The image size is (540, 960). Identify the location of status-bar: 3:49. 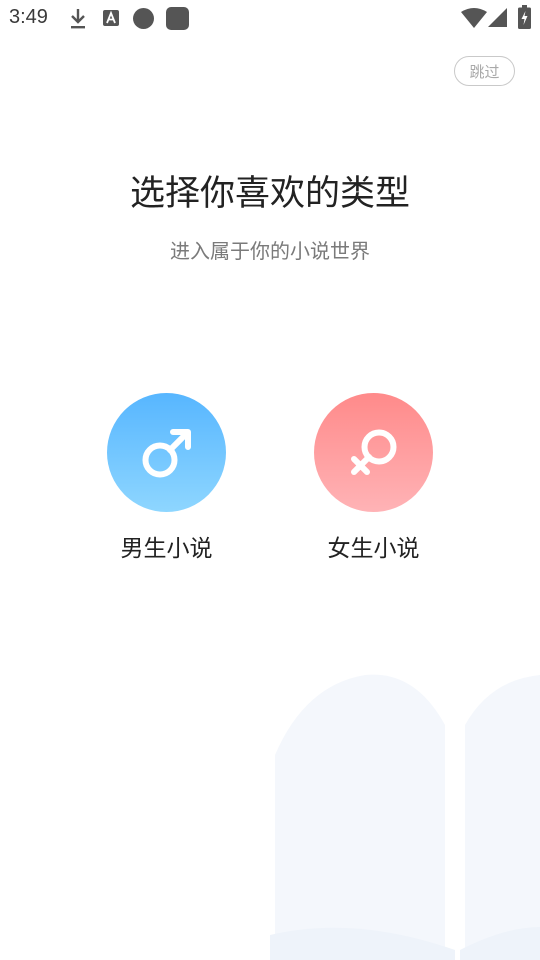
(270, 18).